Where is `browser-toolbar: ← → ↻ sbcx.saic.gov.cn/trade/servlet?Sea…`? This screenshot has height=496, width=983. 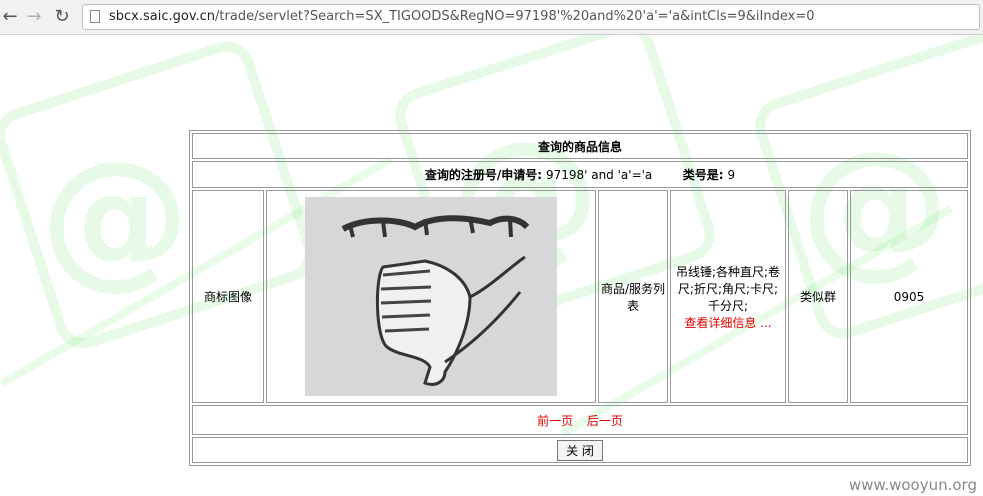 browser-toolbar: ← → ↻ sbcx.saic.gov.cn/trade/servlet?Sea… is located at coordinates (491, 17).